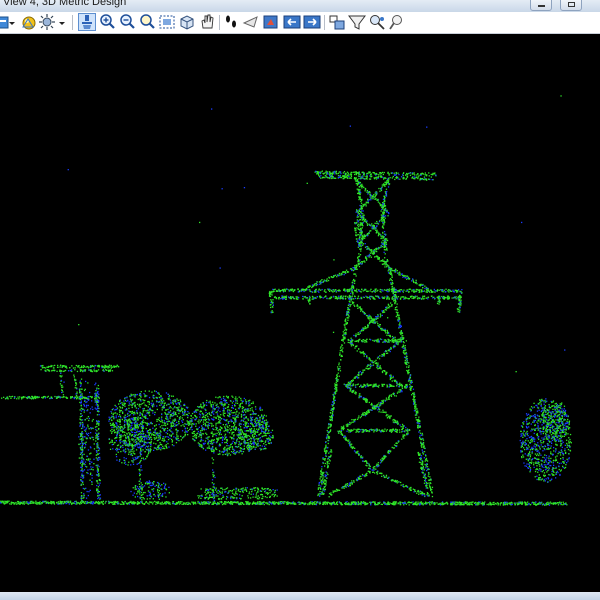 The height and width of the screenshot is (600, 600). I want to click on walk-icon, so click(231, 22).